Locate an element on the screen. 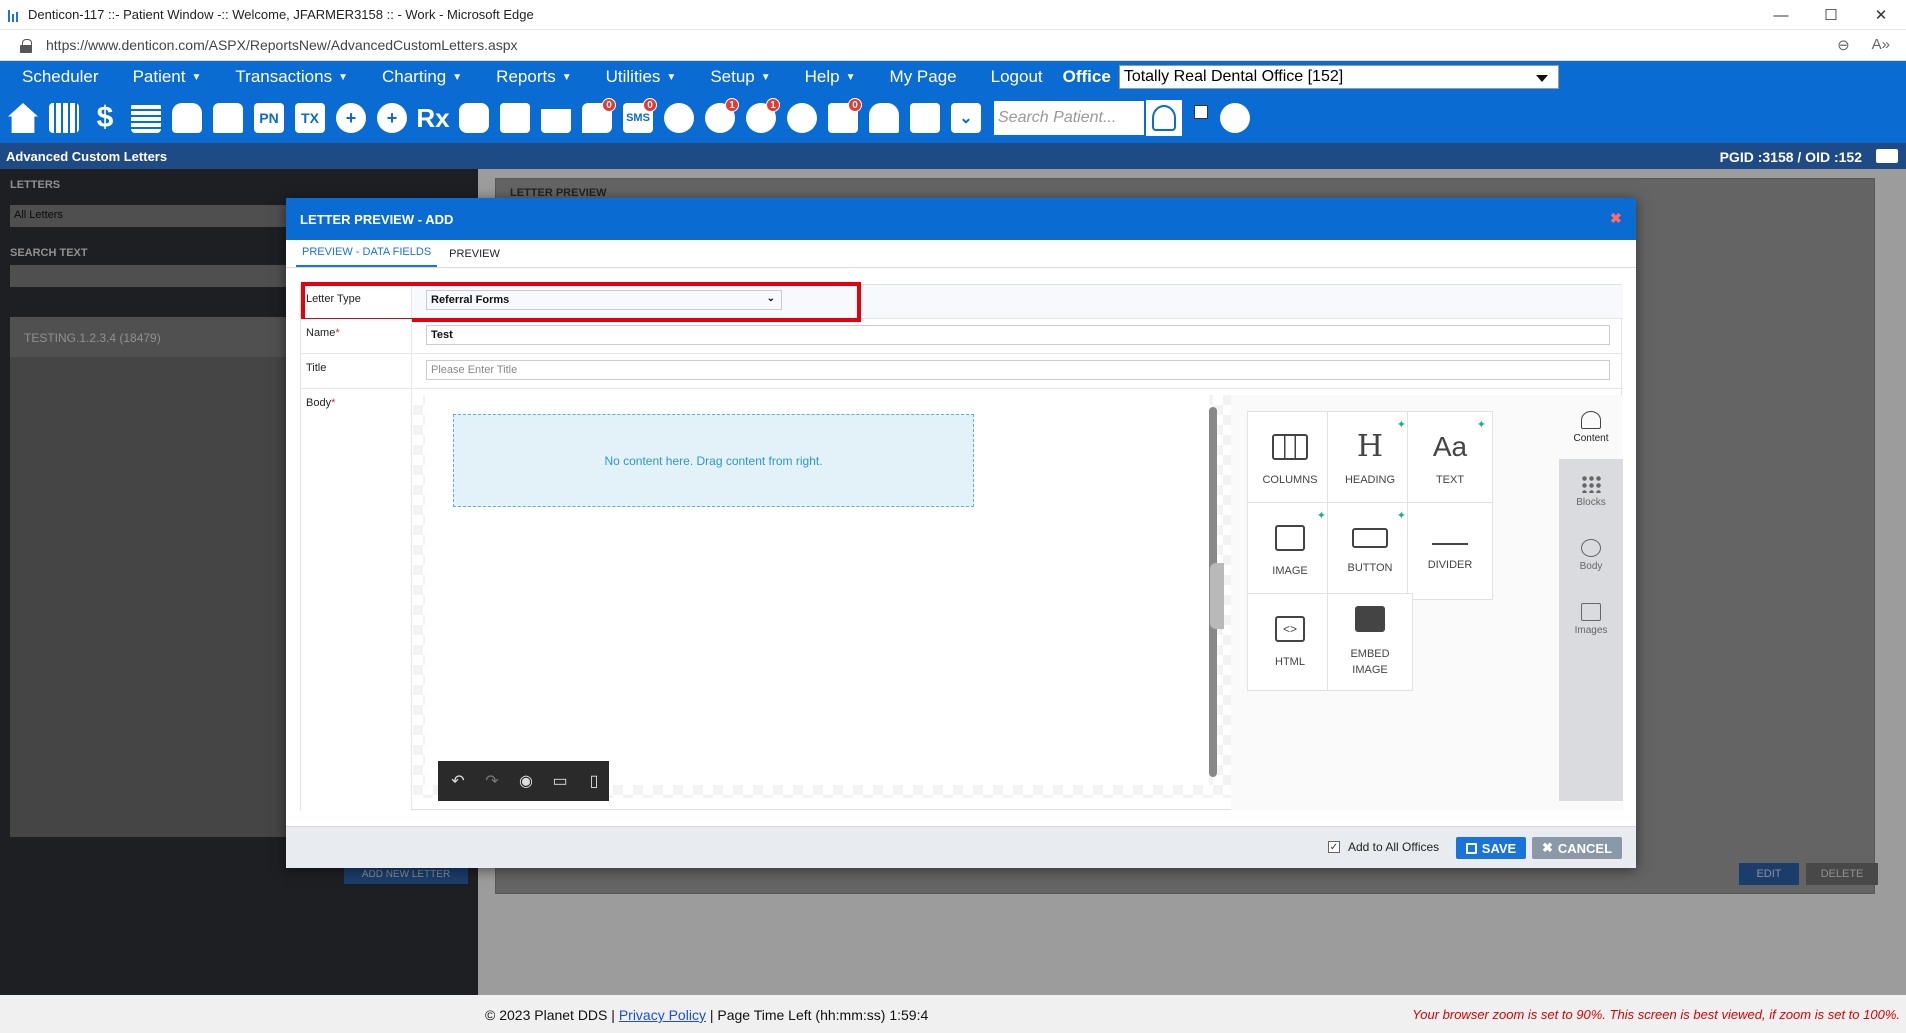 The image size is (1906, 1033). modal-title: LETTER PREVIEW - ADD is located at coordinates (377, 219).